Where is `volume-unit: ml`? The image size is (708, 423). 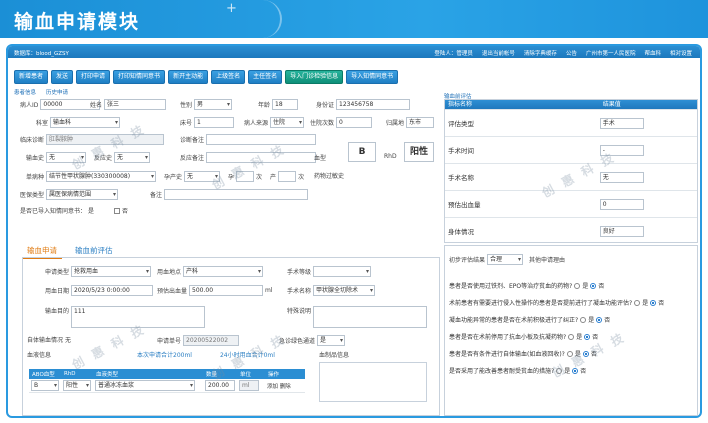
volume-unit: ml is located at coordinates (269, 290).